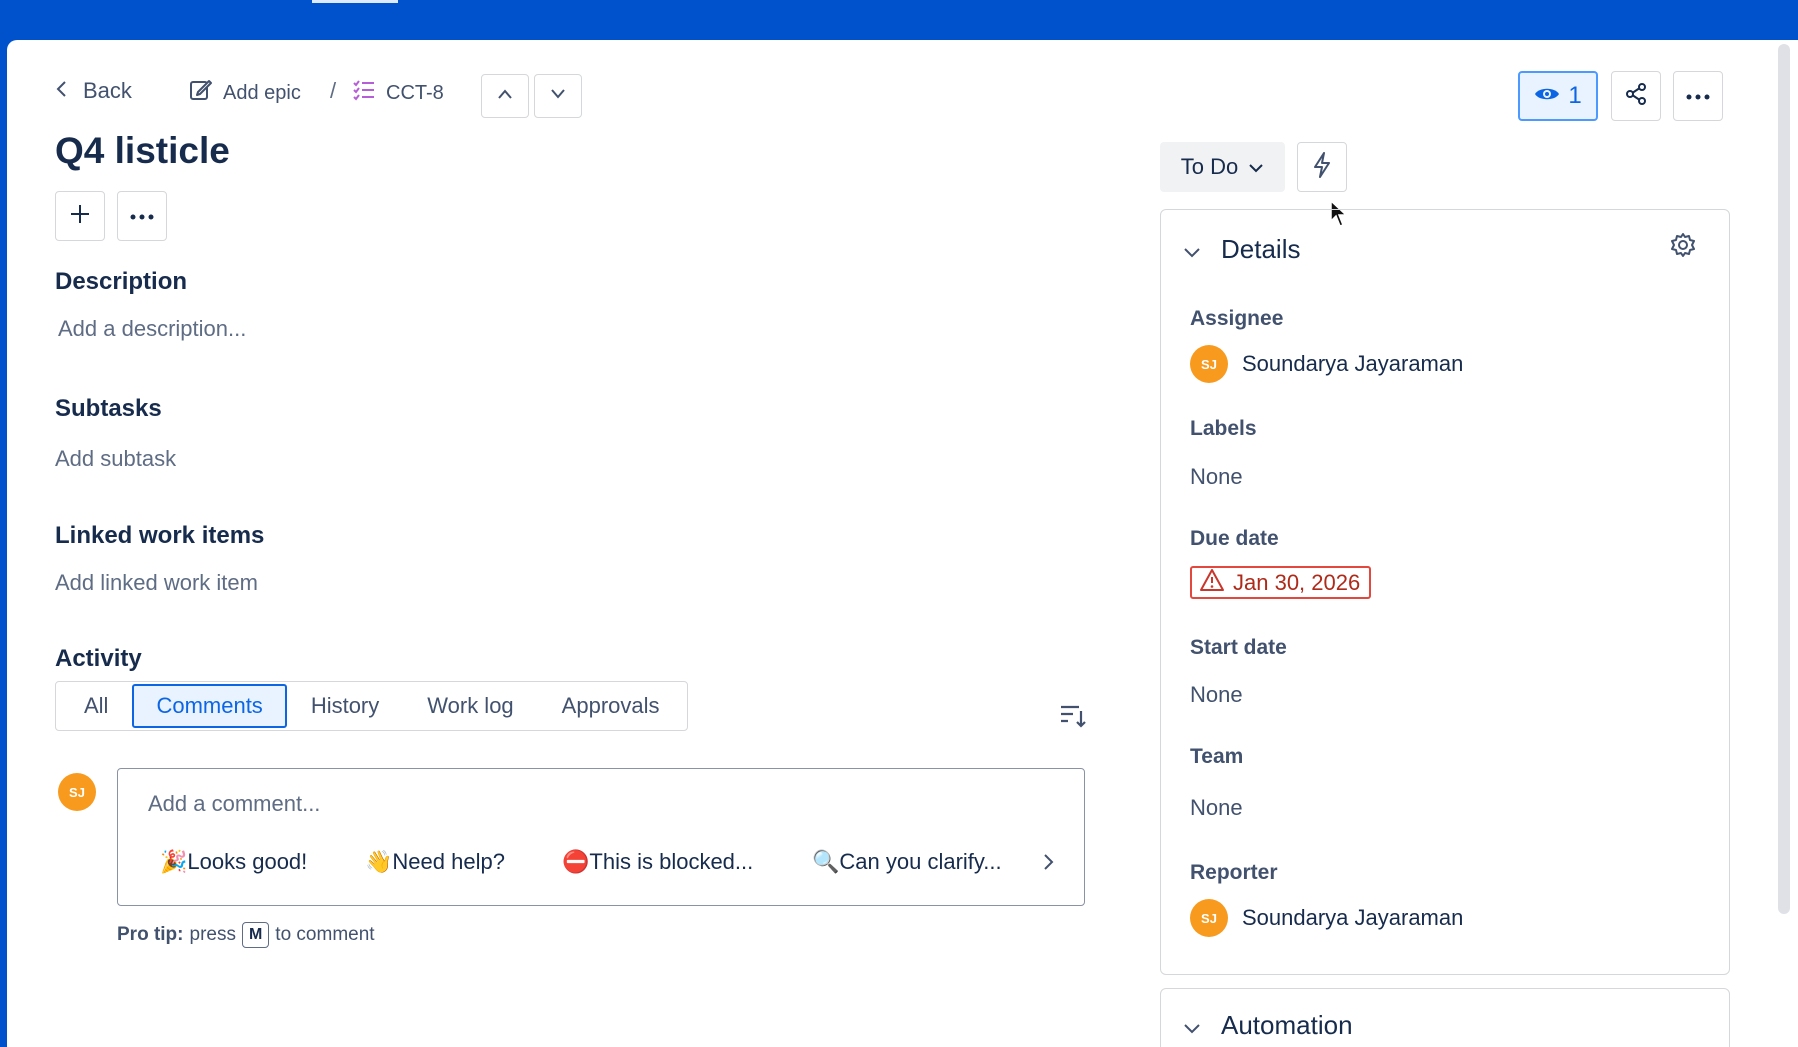 Image resolution: width=1798 pixels, height=1047 pixels. I want to click on wave-icon: 👋, so click(379, 861).